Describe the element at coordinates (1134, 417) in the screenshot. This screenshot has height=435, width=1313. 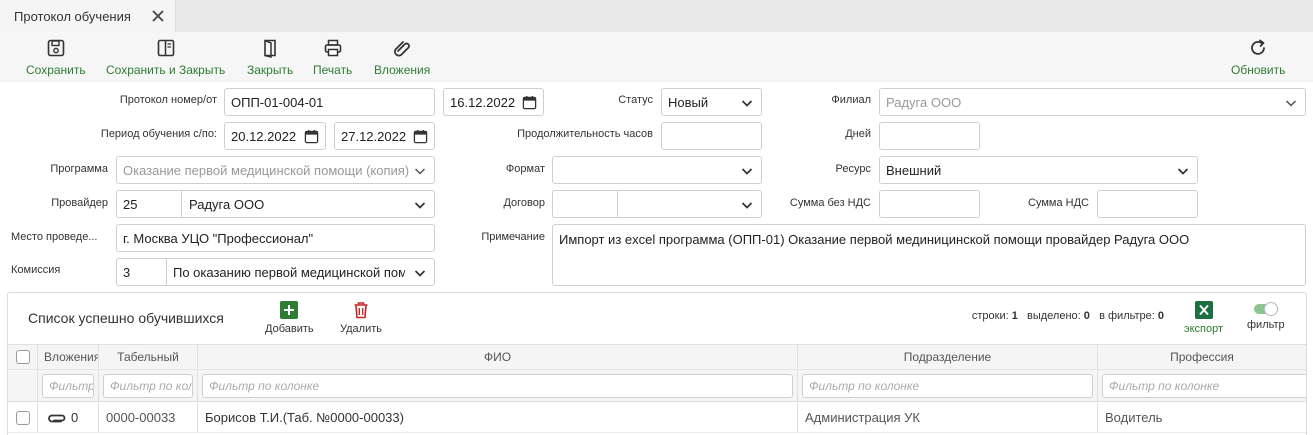
I see `row-profession: Водитель` at that location.